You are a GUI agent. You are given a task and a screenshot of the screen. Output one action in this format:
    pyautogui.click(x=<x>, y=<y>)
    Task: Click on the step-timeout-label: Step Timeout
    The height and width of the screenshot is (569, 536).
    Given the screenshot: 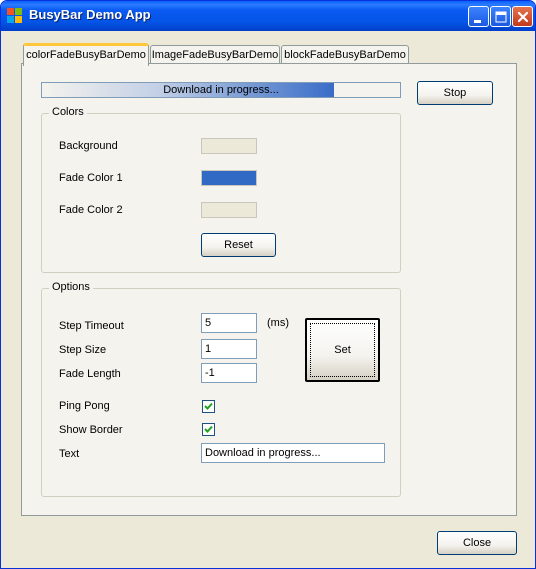 What is the action you would take?
    pyautogui.click(x=91, y=326)
    